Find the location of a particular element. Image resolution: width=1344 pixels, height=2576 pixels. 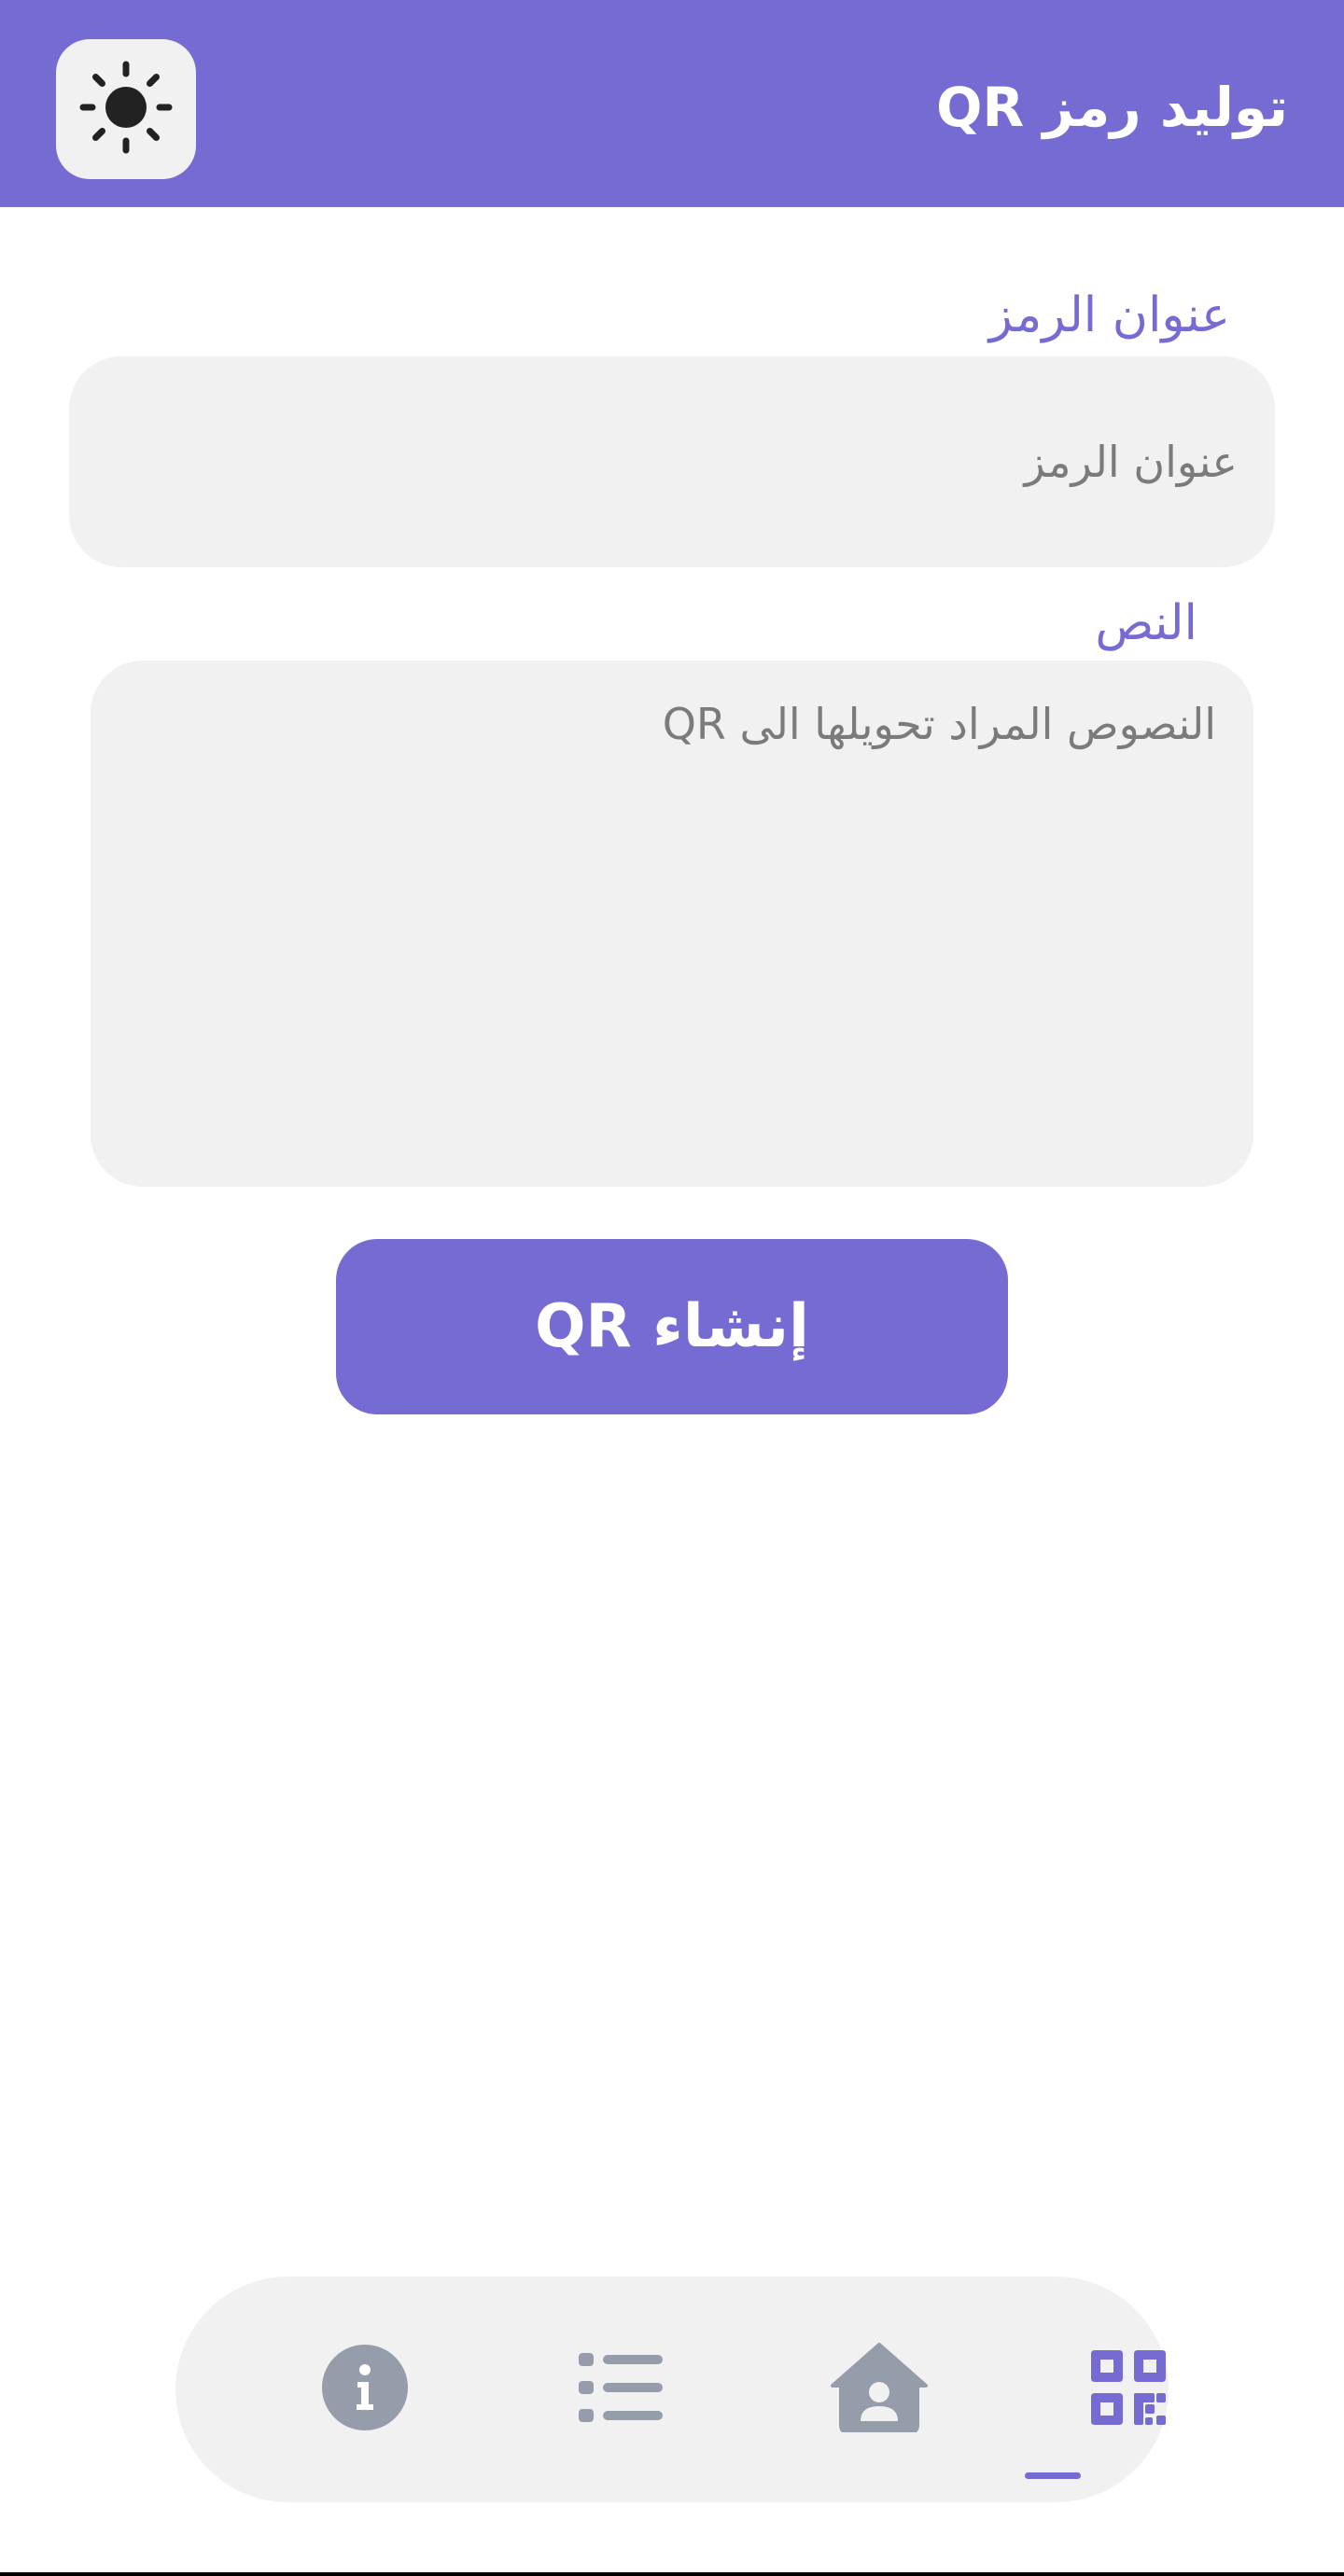

app-header: توليد رمز QR is located at coordinates (672, 103).